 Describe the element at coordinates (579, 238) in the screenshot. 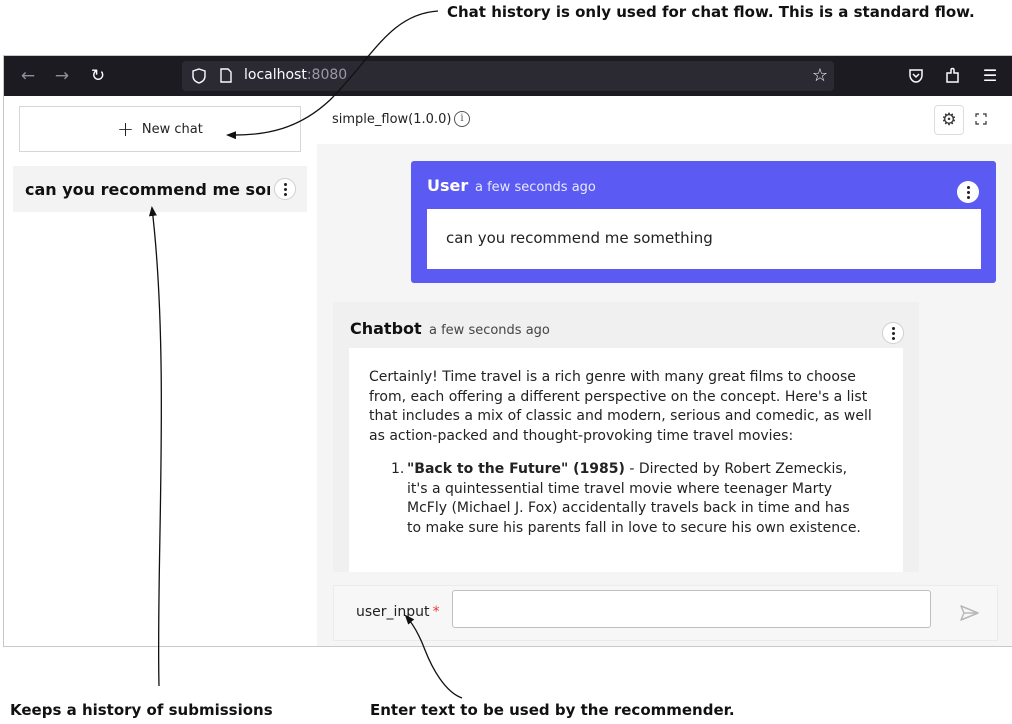

I see `user-message-text: can you recommend me something` at that location.